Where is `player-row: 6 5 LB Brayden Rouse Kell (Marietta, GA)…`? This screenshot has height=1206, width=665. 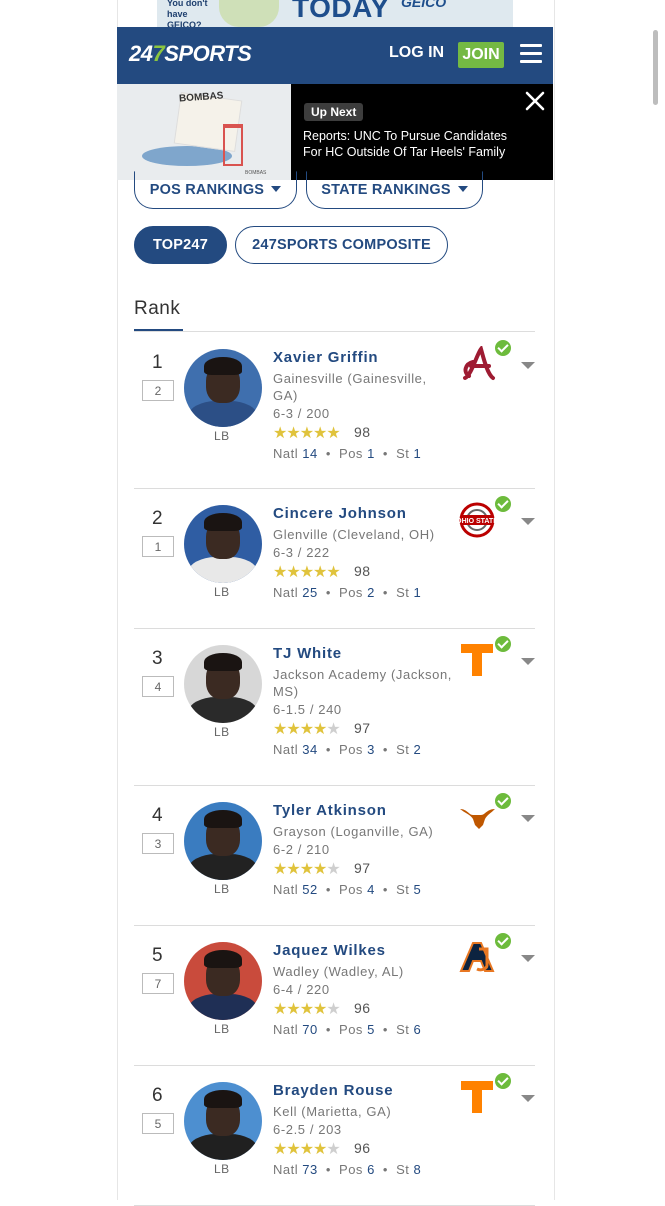 player-row: 6 5 LB Brayden Rouse Kell (Marietta, GA)… is located at coordinates (334, 1135).